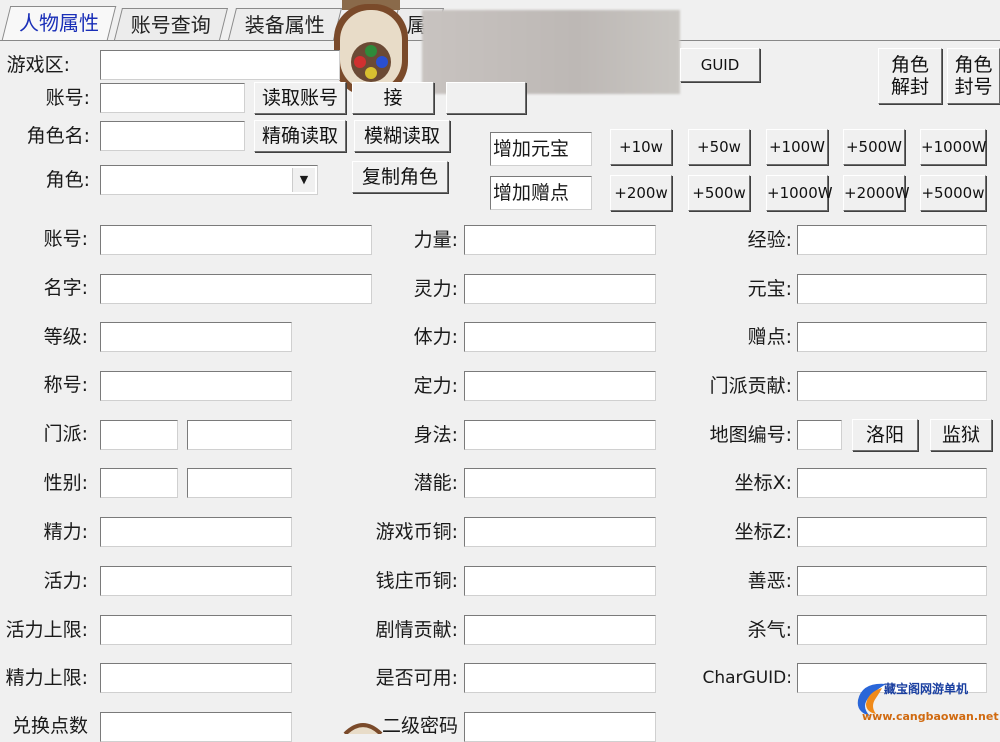  Describe the element at coordinates (641, 193) in the screenshot. I see `zengdian-200w-button: +200w` at that location.